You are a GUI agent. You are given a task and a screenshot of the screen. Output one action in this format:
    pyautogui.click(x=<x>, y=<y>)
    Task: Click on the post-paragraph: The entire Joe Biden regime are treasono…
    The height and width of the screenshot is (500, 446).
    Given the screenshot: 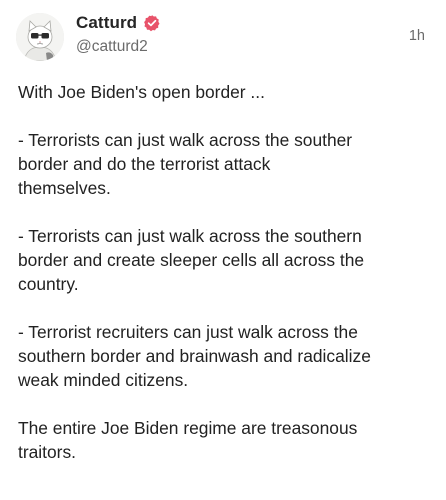 What is the action you would take?
    pyautogui.click(x=188, y=440)
    